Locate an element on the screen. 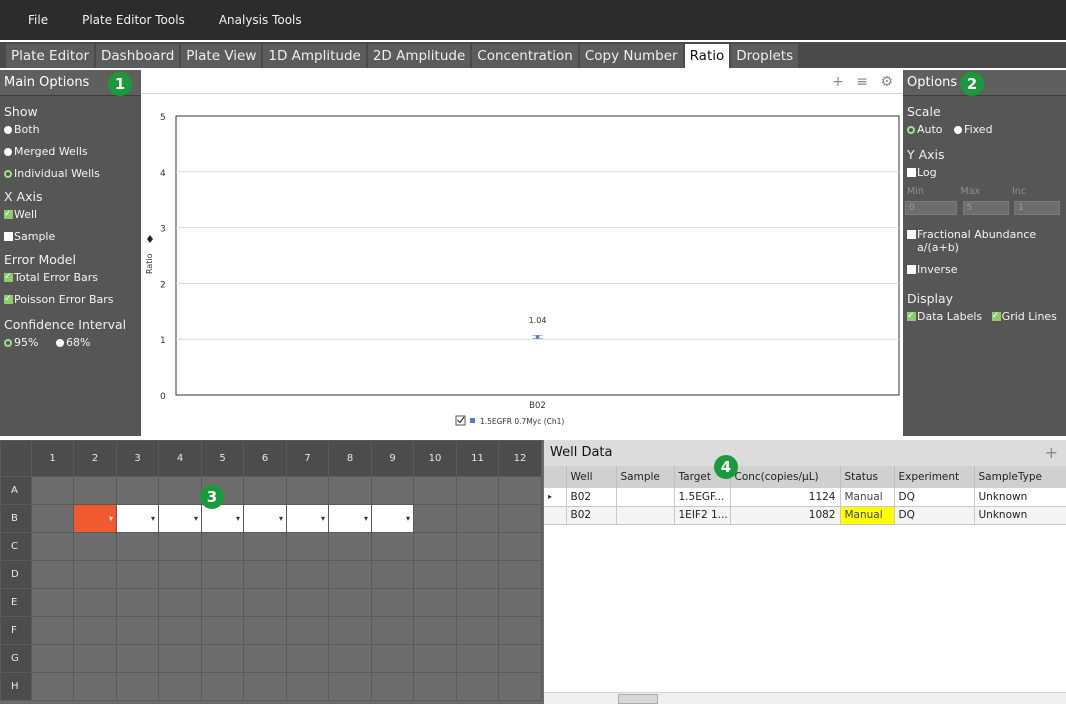 This screenshot has width=1066, height=704. inverse-checkbox: Inverse is located at coordinates (984, 270).